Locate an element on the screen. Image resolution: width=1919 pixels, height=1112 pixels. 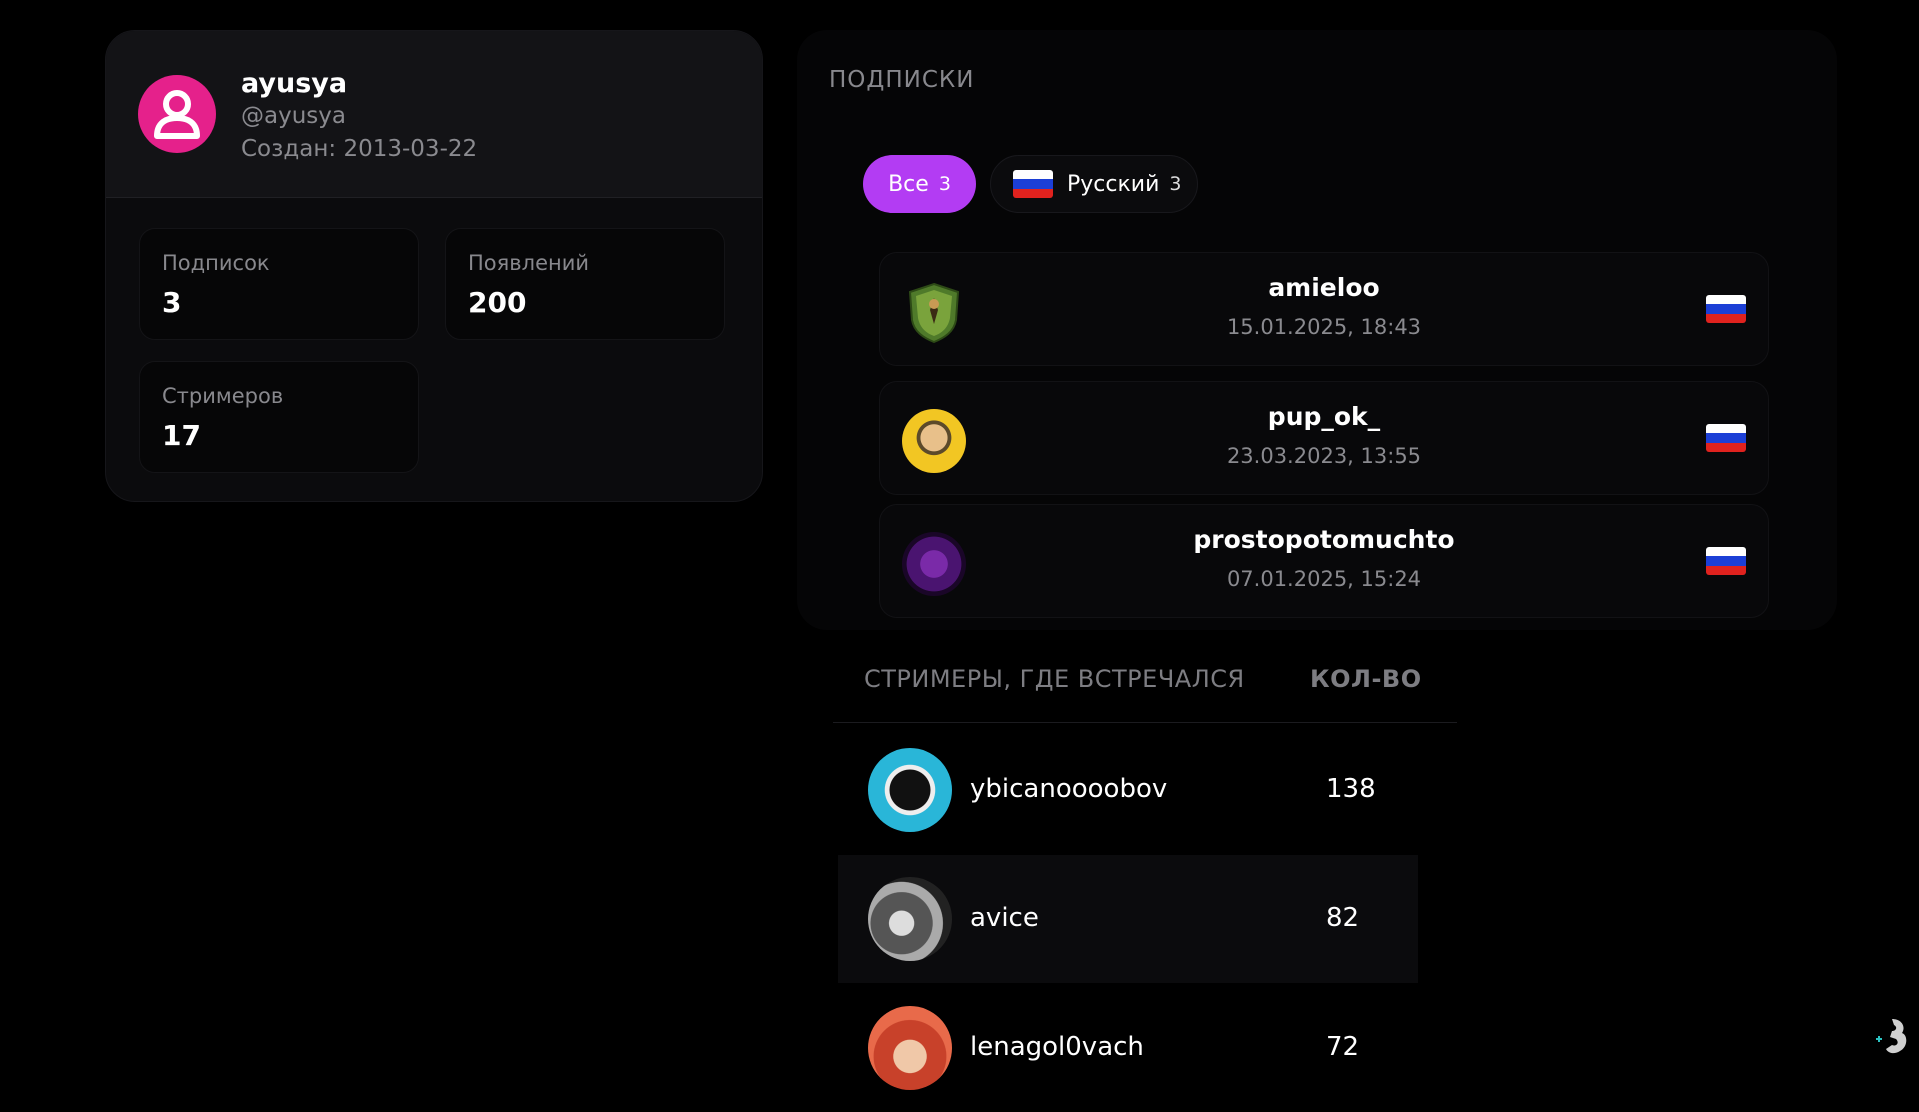
streamer-count: 72 is located at coordinates (1343, 1047).